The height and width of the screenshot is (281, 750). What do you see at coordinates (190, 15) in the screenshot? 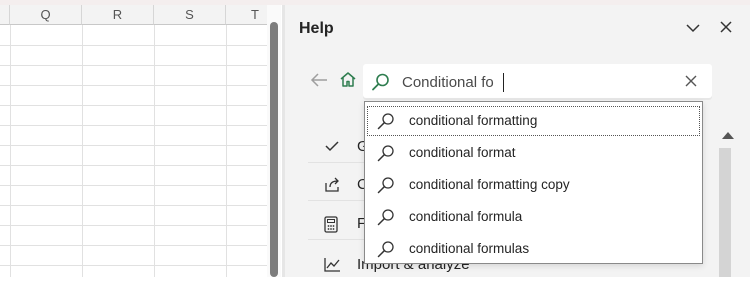
I see `column-header-s: S` at bounding box center [190, 15].